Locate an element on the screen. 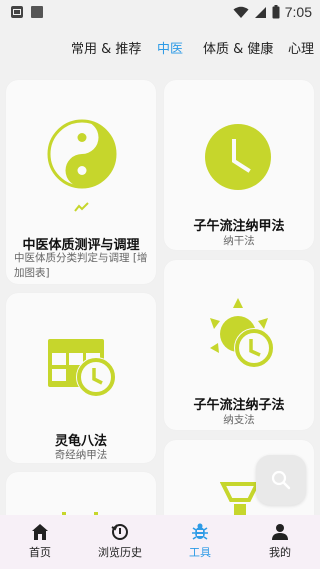 The width and height of the screenshot is (320, 569). nav-home-label: 首页 is located at coordinates (40, 552).